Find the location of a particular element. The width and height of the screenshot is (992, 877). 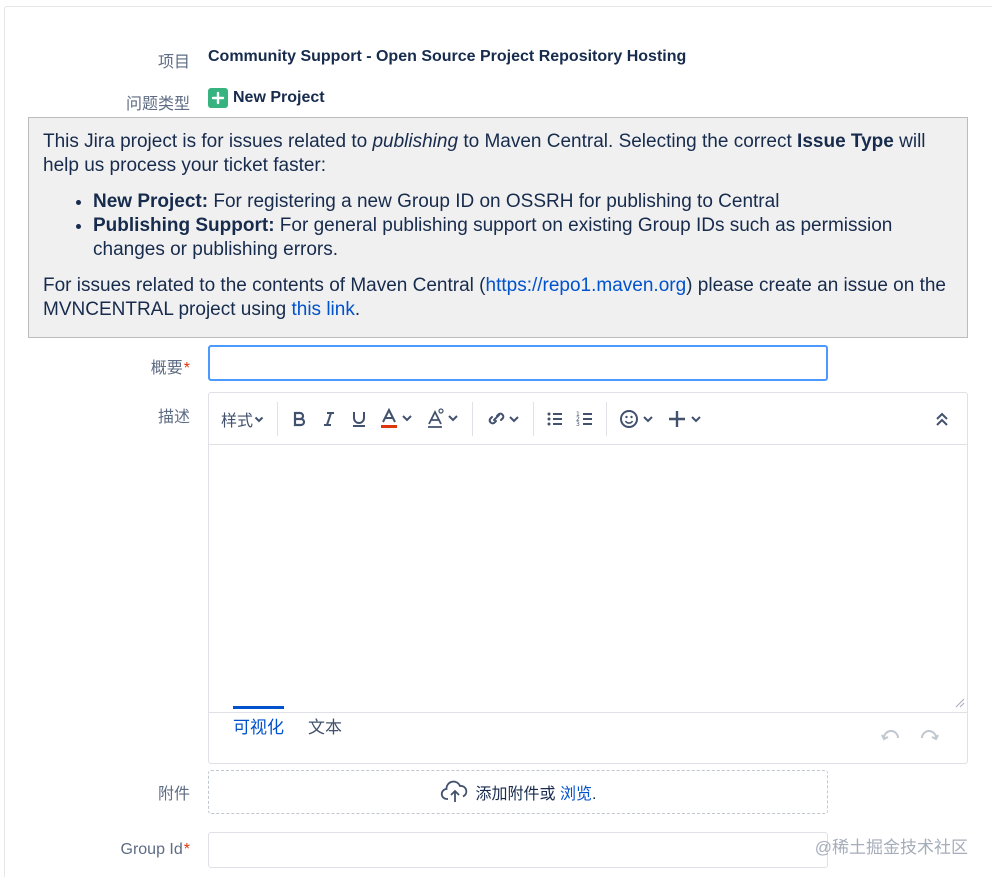

undo-icon is located at coordinates (891, 736).